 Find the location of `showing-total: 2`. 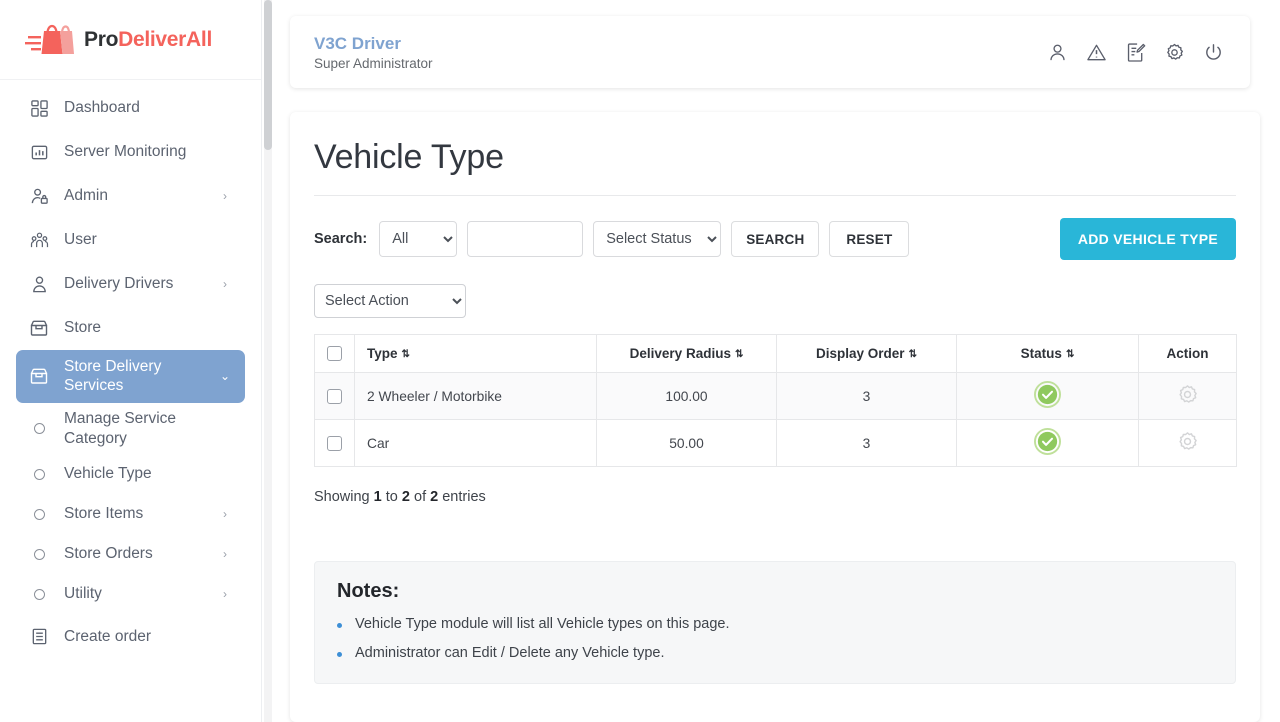

showing-total: 2 is located at coordinates (434, 497).